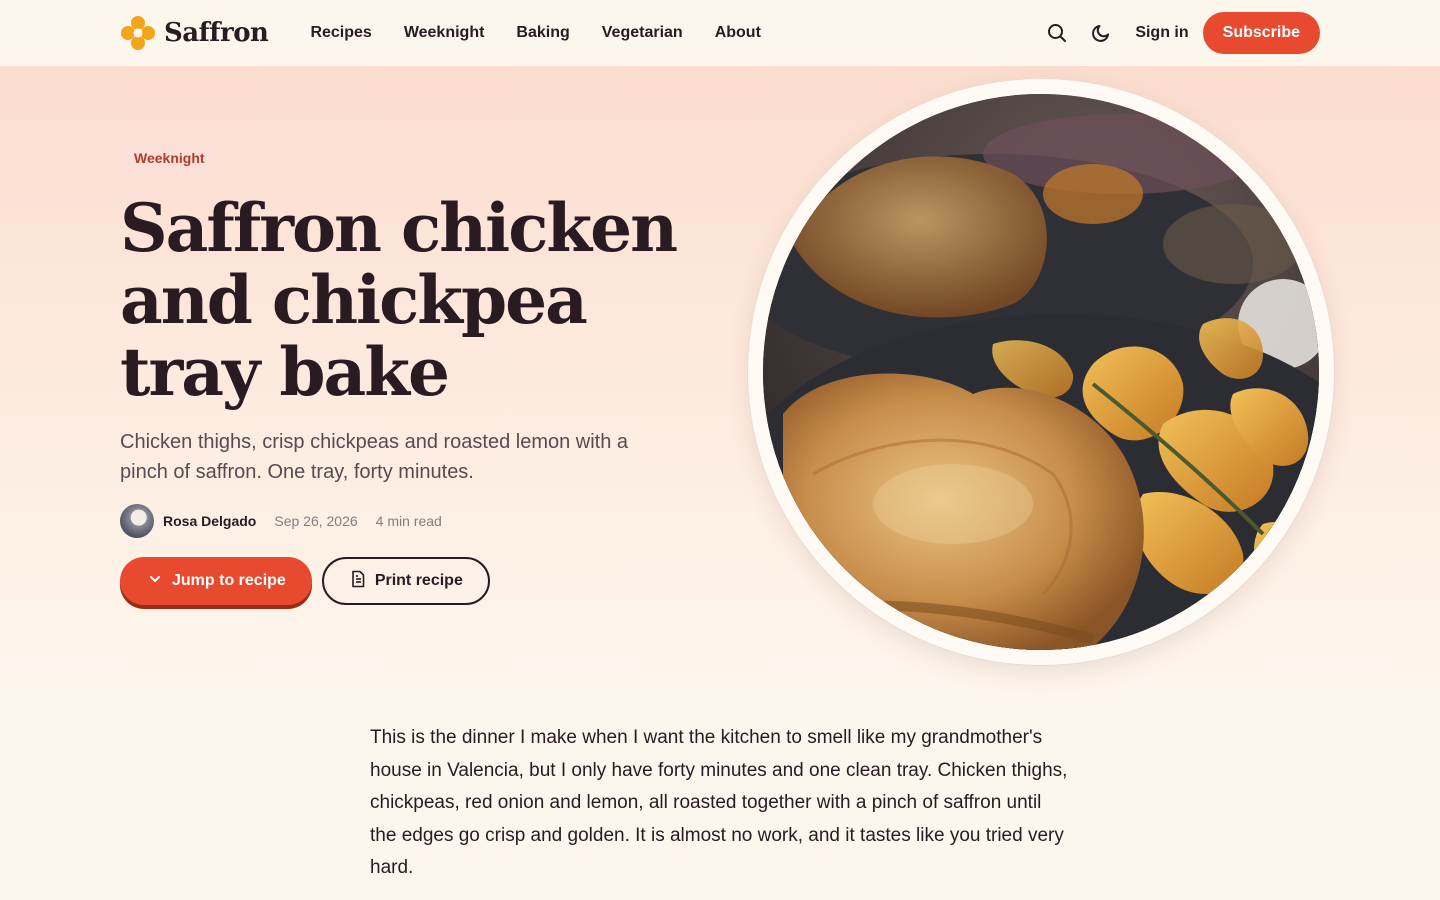 The width and height of the screenshot is (1440, 900). I want to click on nav-link-about: About, so click(738, 33).